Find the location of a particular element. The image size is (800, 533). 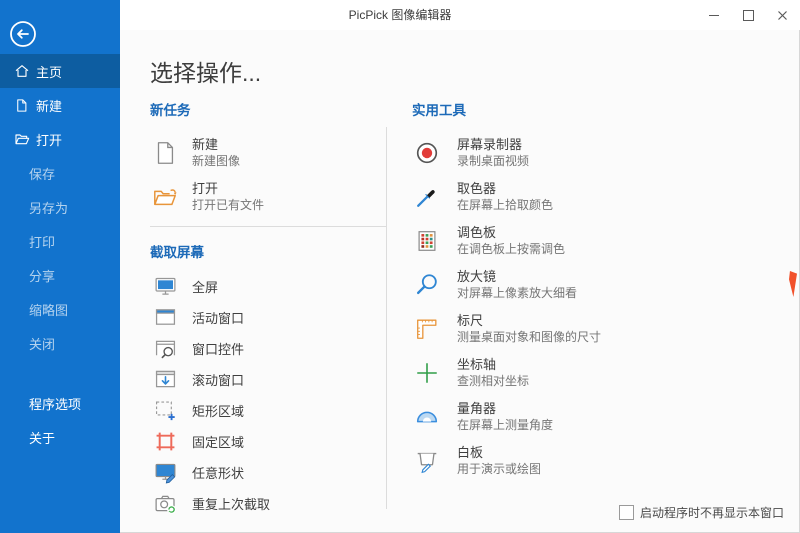

capture-fixed-region: 固定区域 is located at coordinates (268, 441).